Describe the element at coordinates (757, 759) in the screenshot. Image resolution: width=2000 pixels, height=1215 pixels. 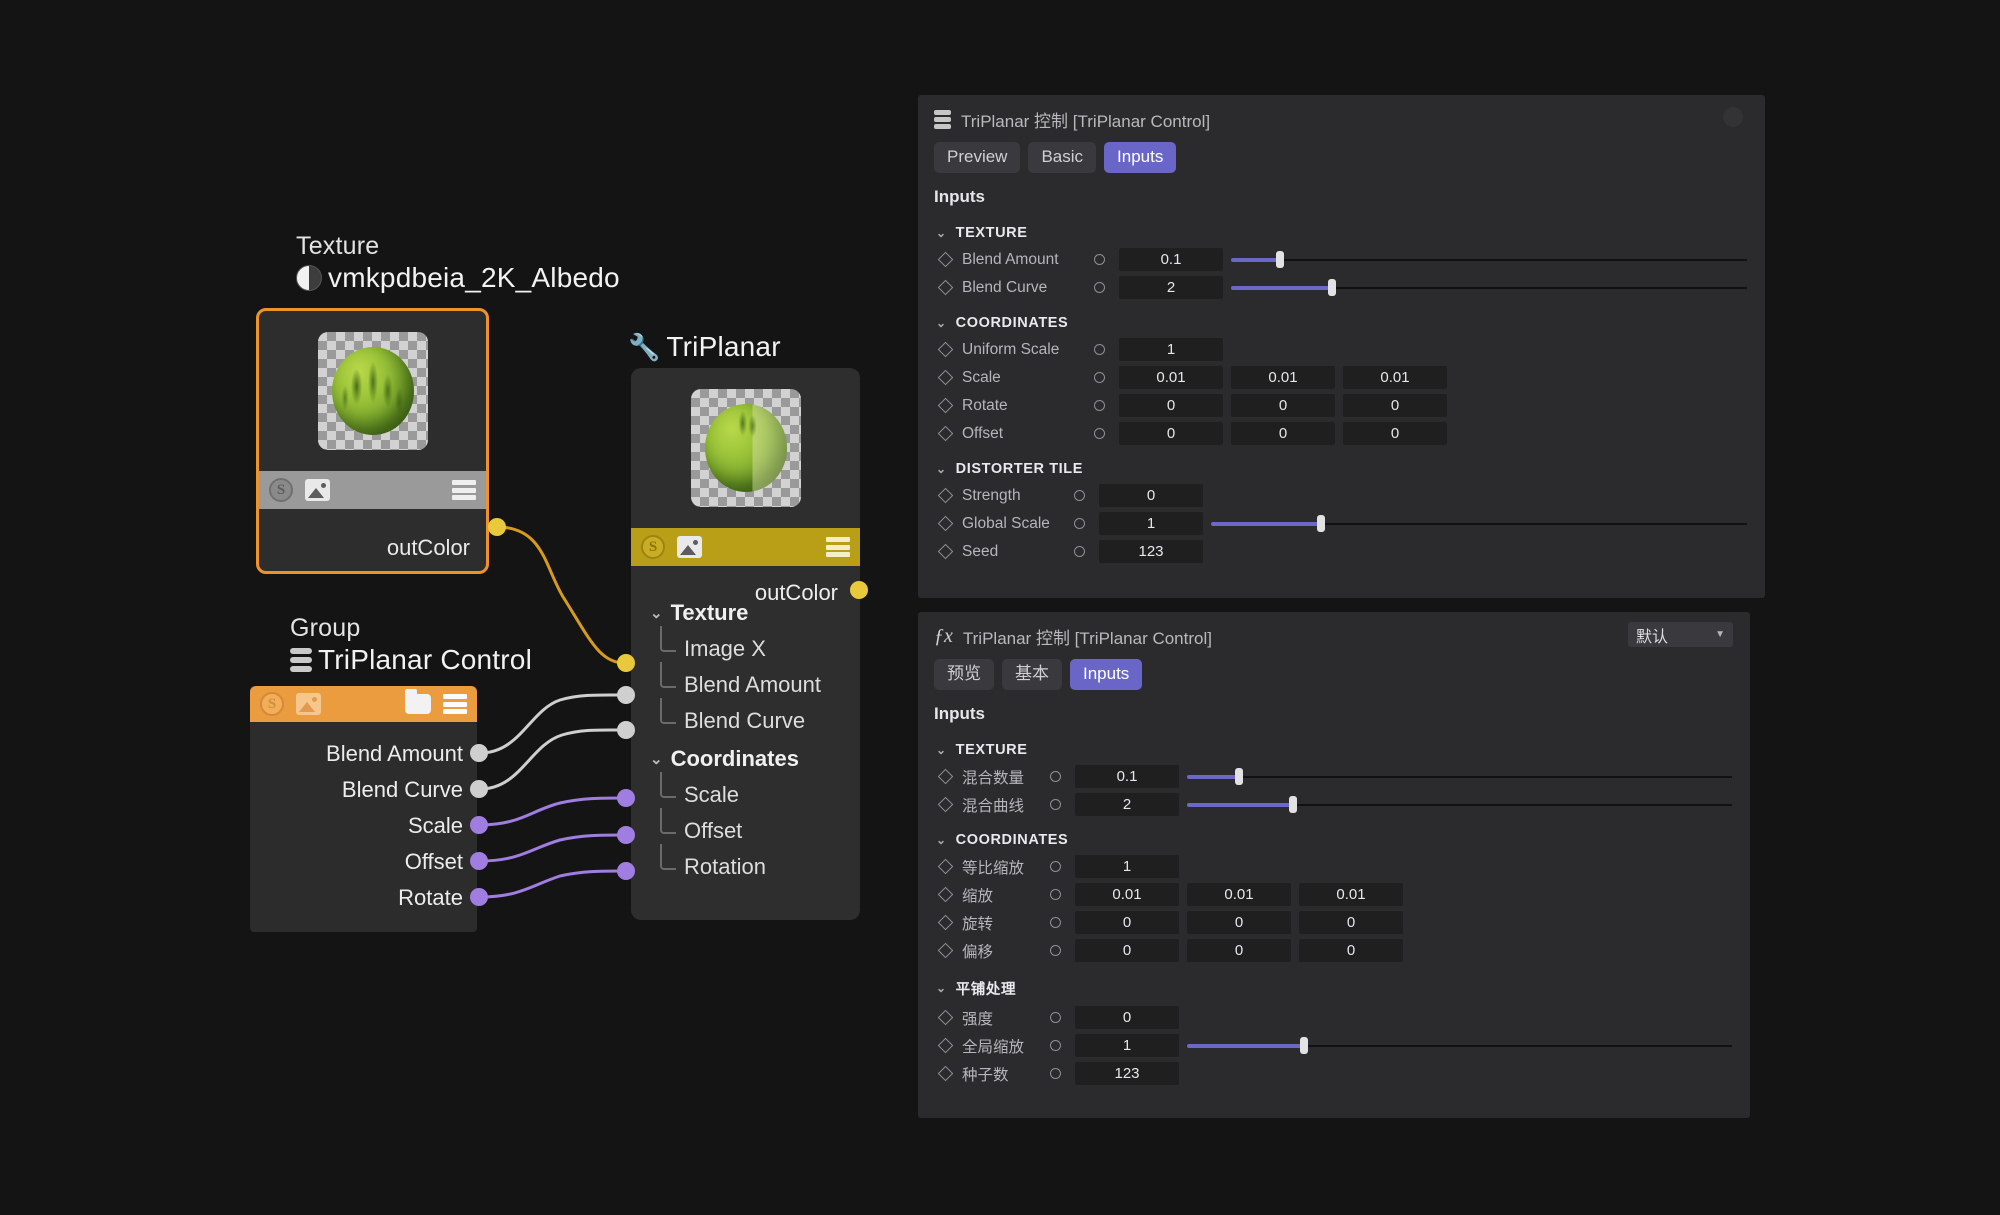
I see `tree-group-coordinates: ⌄ Coordinates` at that location.